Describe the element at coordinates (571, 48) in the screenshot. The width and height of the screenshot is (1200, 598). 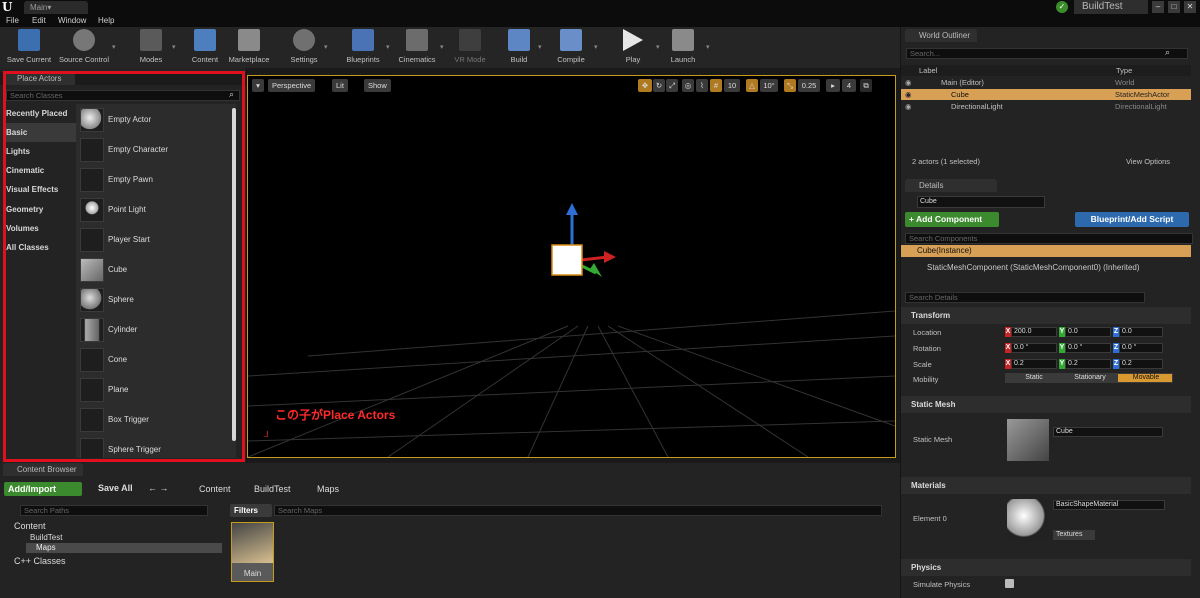
I see `compile-button: Compile` at that location.